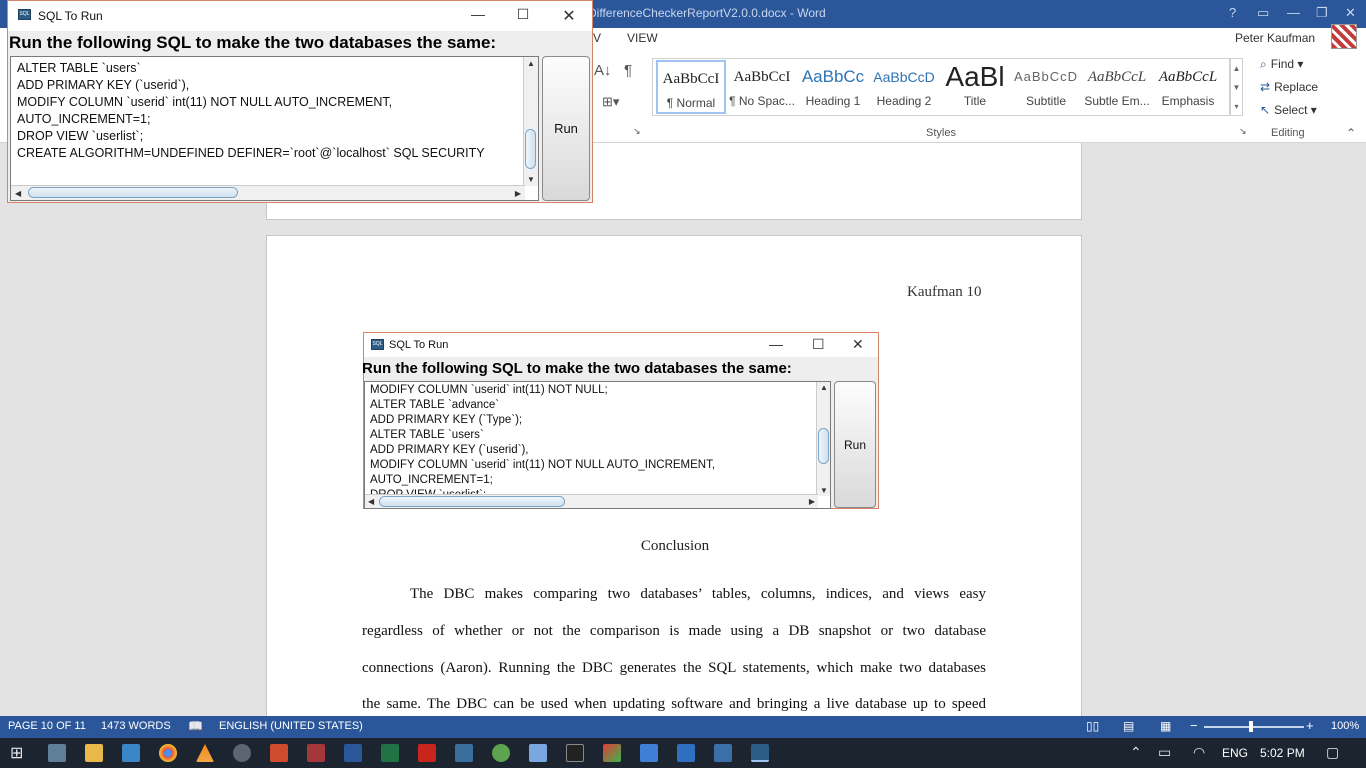  Describe the element at coordinates (268, 192) in the screenshot. I see `horizontal-scrollbar: ◀ ▶` at that location.